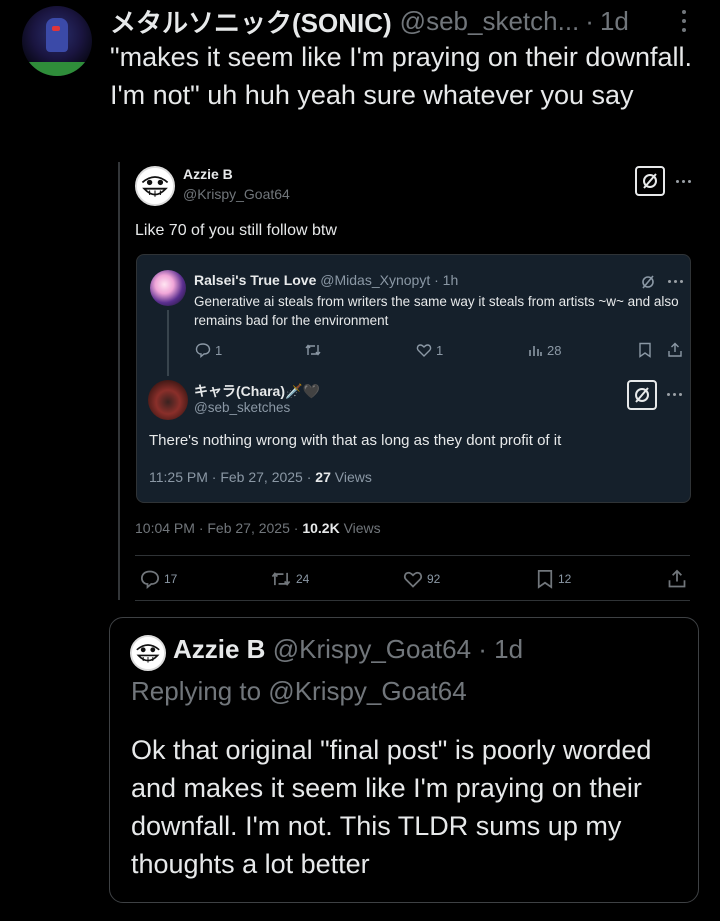  I want to click on embedded-author-avatar, so click(155, 186).